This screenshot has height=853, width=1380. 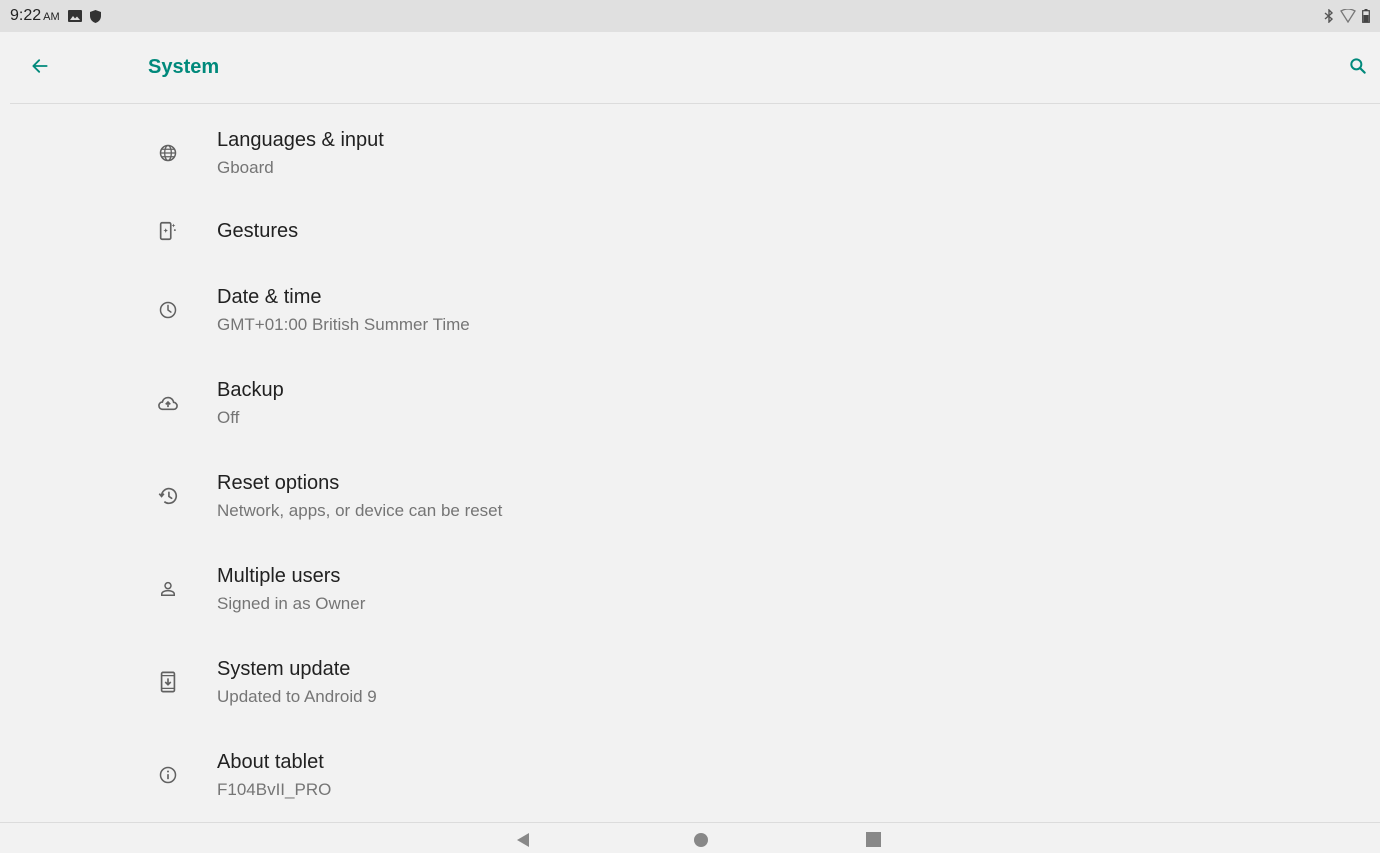 I want to click on search-icon, so click(x=1358, y=68).